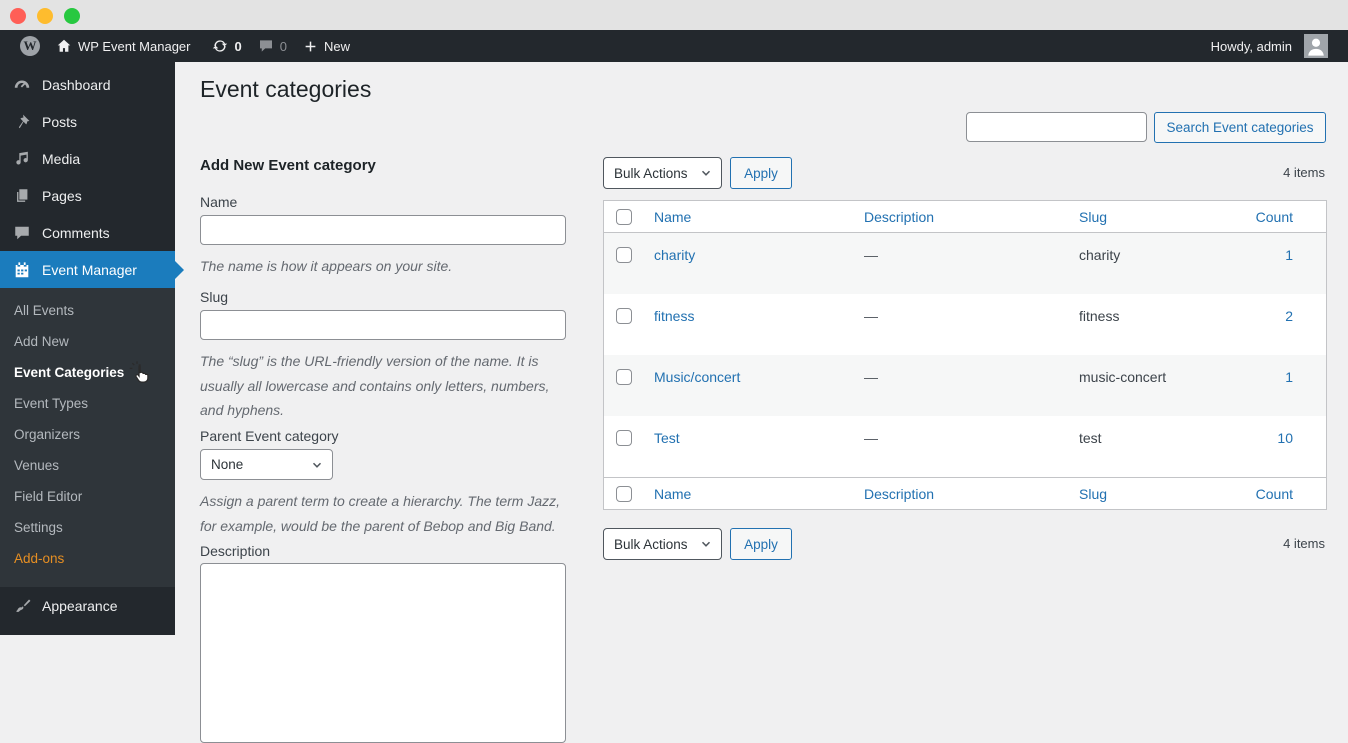 The image size is (1348, 743). Describe the element at coordinates (272, 46) in the screenshot. I see `comments-menu: 0` at that location.